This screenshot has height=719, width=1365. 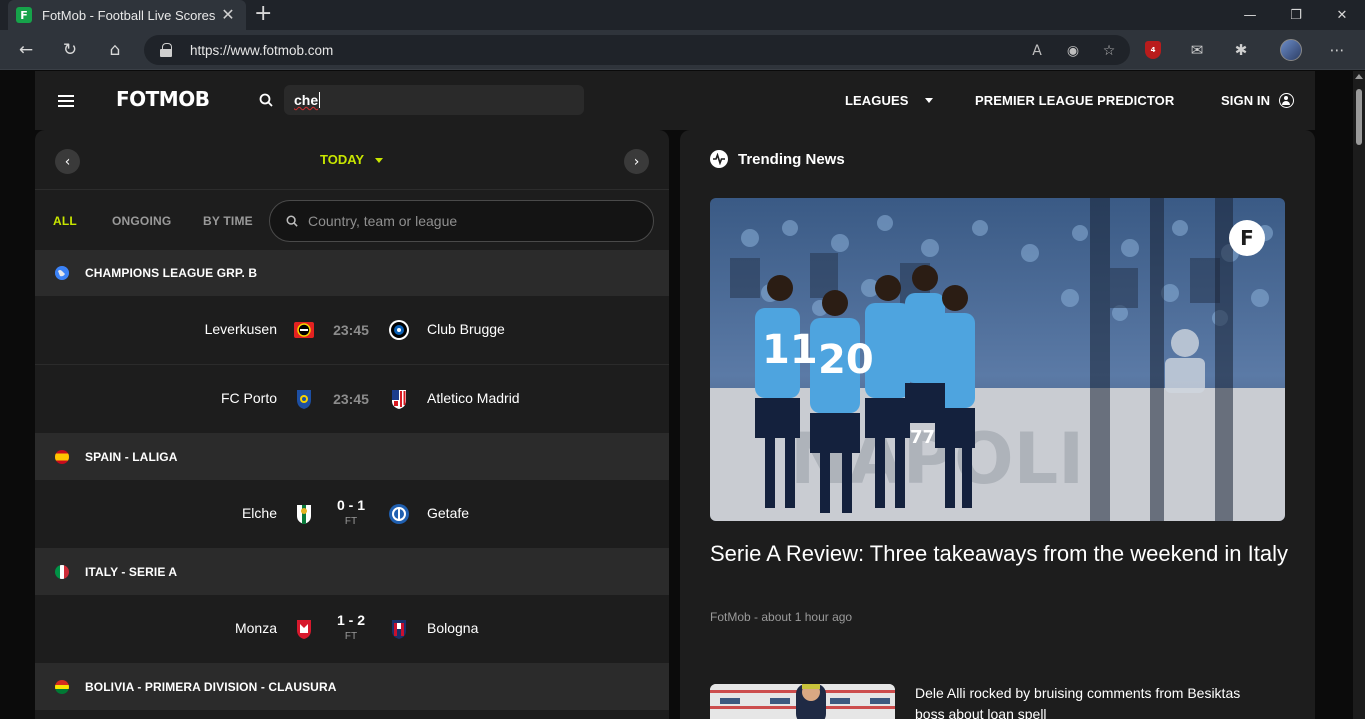 What do you see at coordinates (304, 629) in the screenshot?
I see `monza-crest-icon` at bounding box center [304, 629].